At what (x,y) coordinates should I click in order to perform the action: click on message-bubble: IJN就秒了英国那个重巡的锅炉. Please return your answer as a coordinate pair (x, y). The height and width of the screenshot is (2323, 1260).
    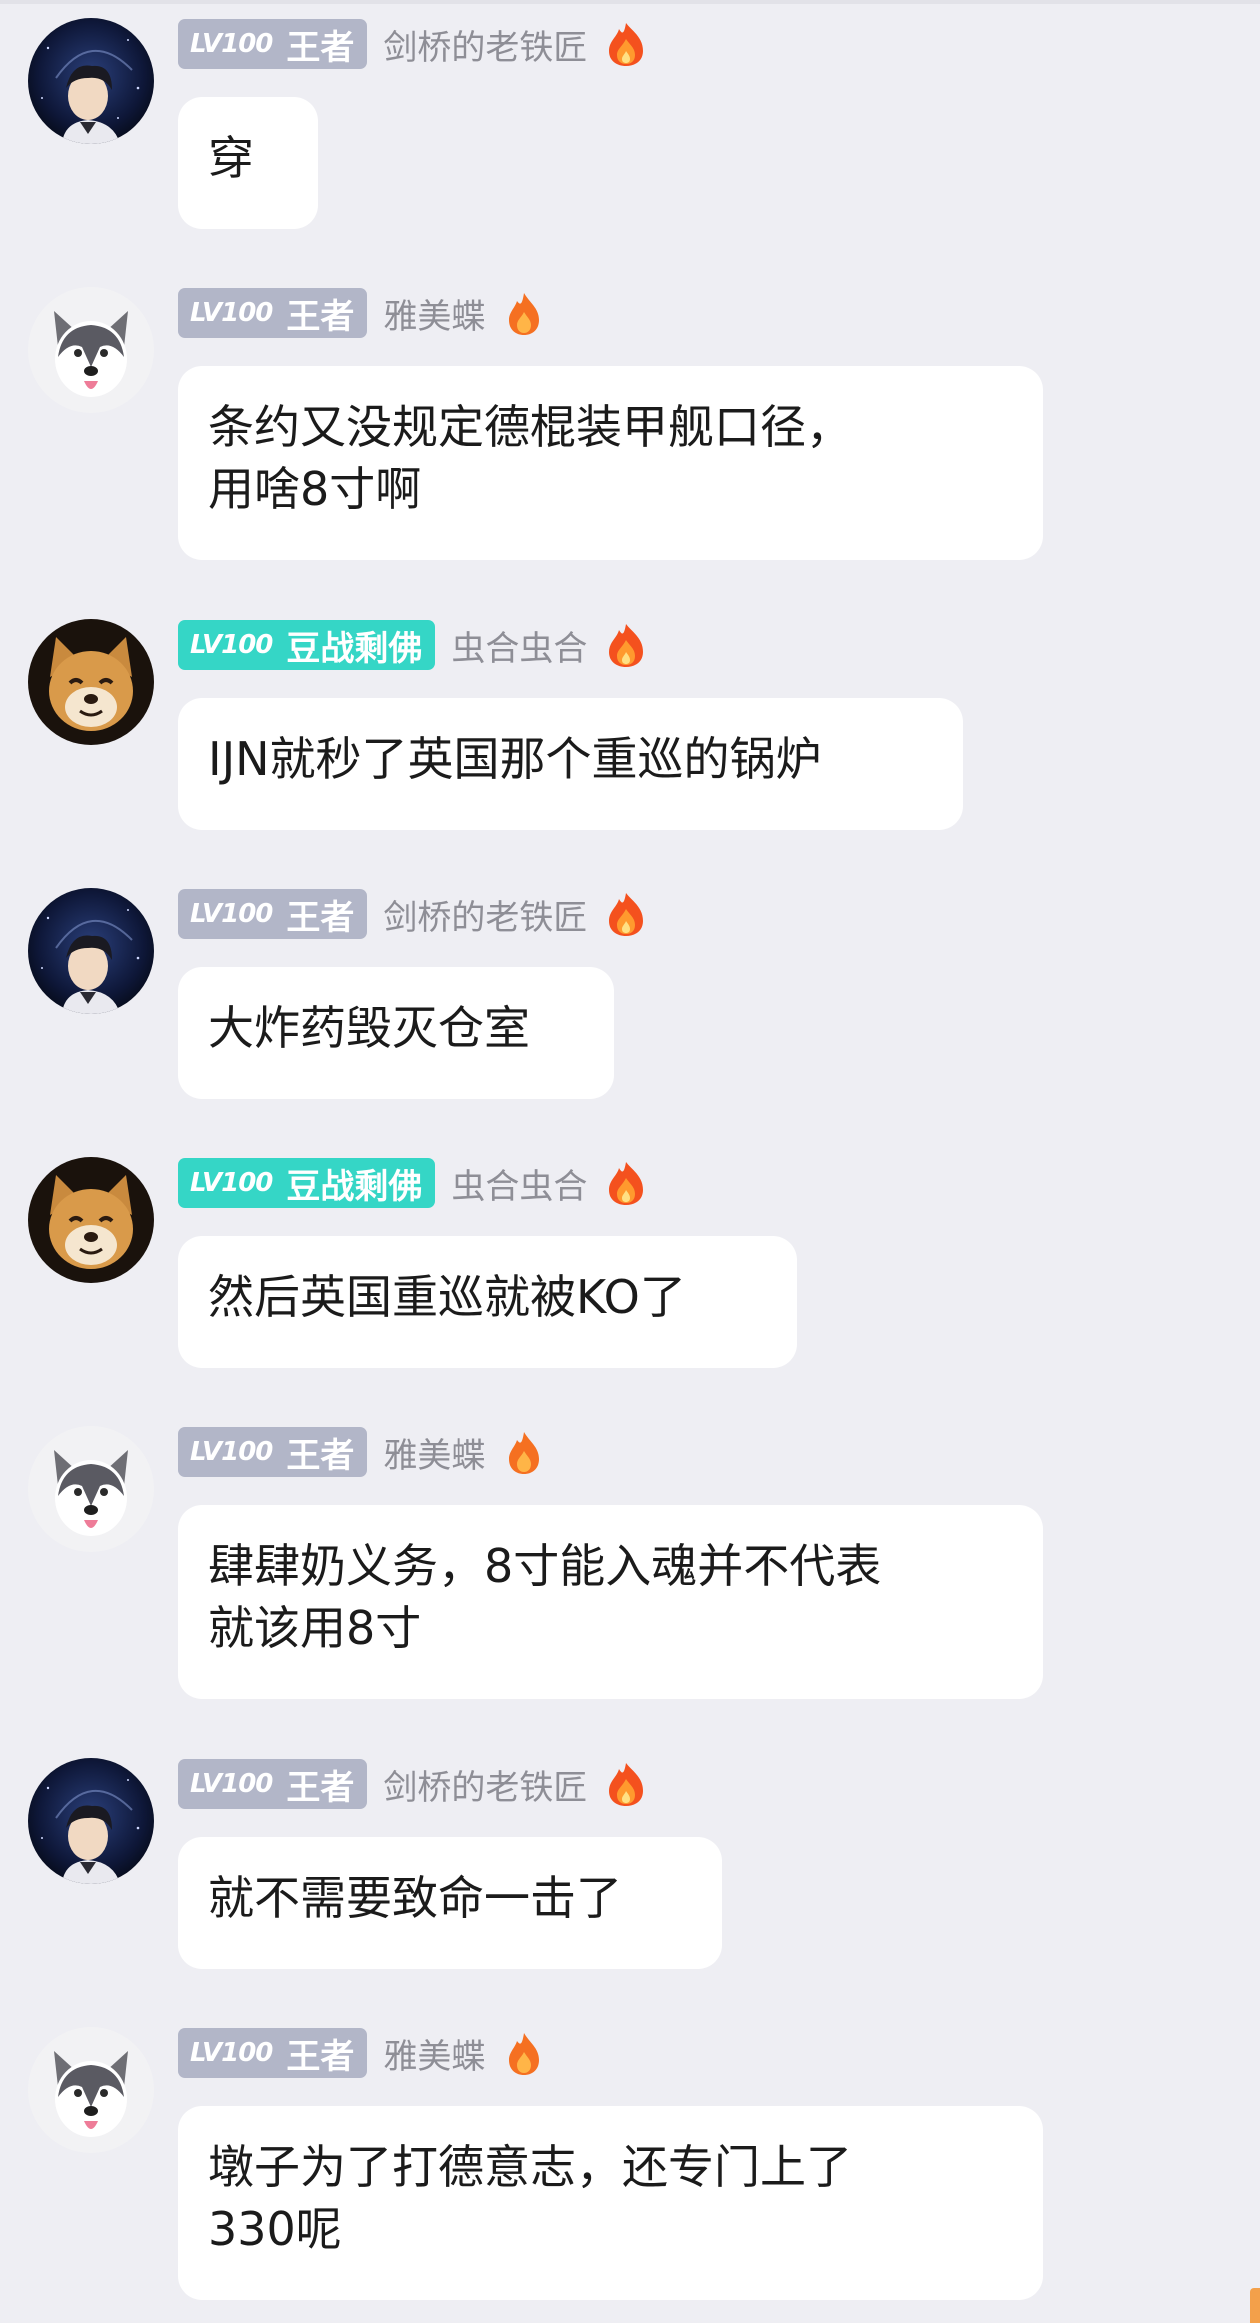
    Looking at the image, I should click on (570, 764).